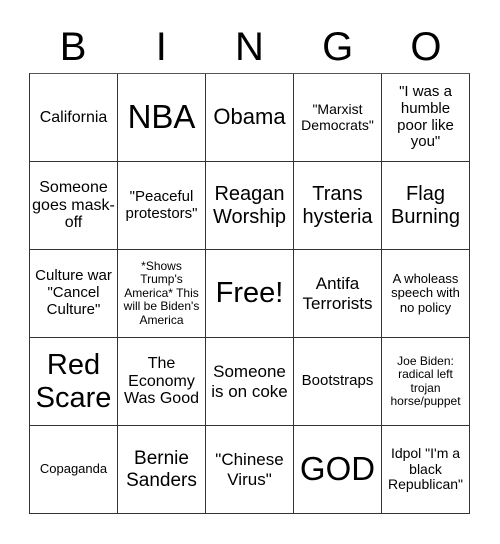  What do you see at coordinates (74, 206) in the screenshot?
I see `bingo-cell: Someone goes mask-off` at bounding box center [74, 206].